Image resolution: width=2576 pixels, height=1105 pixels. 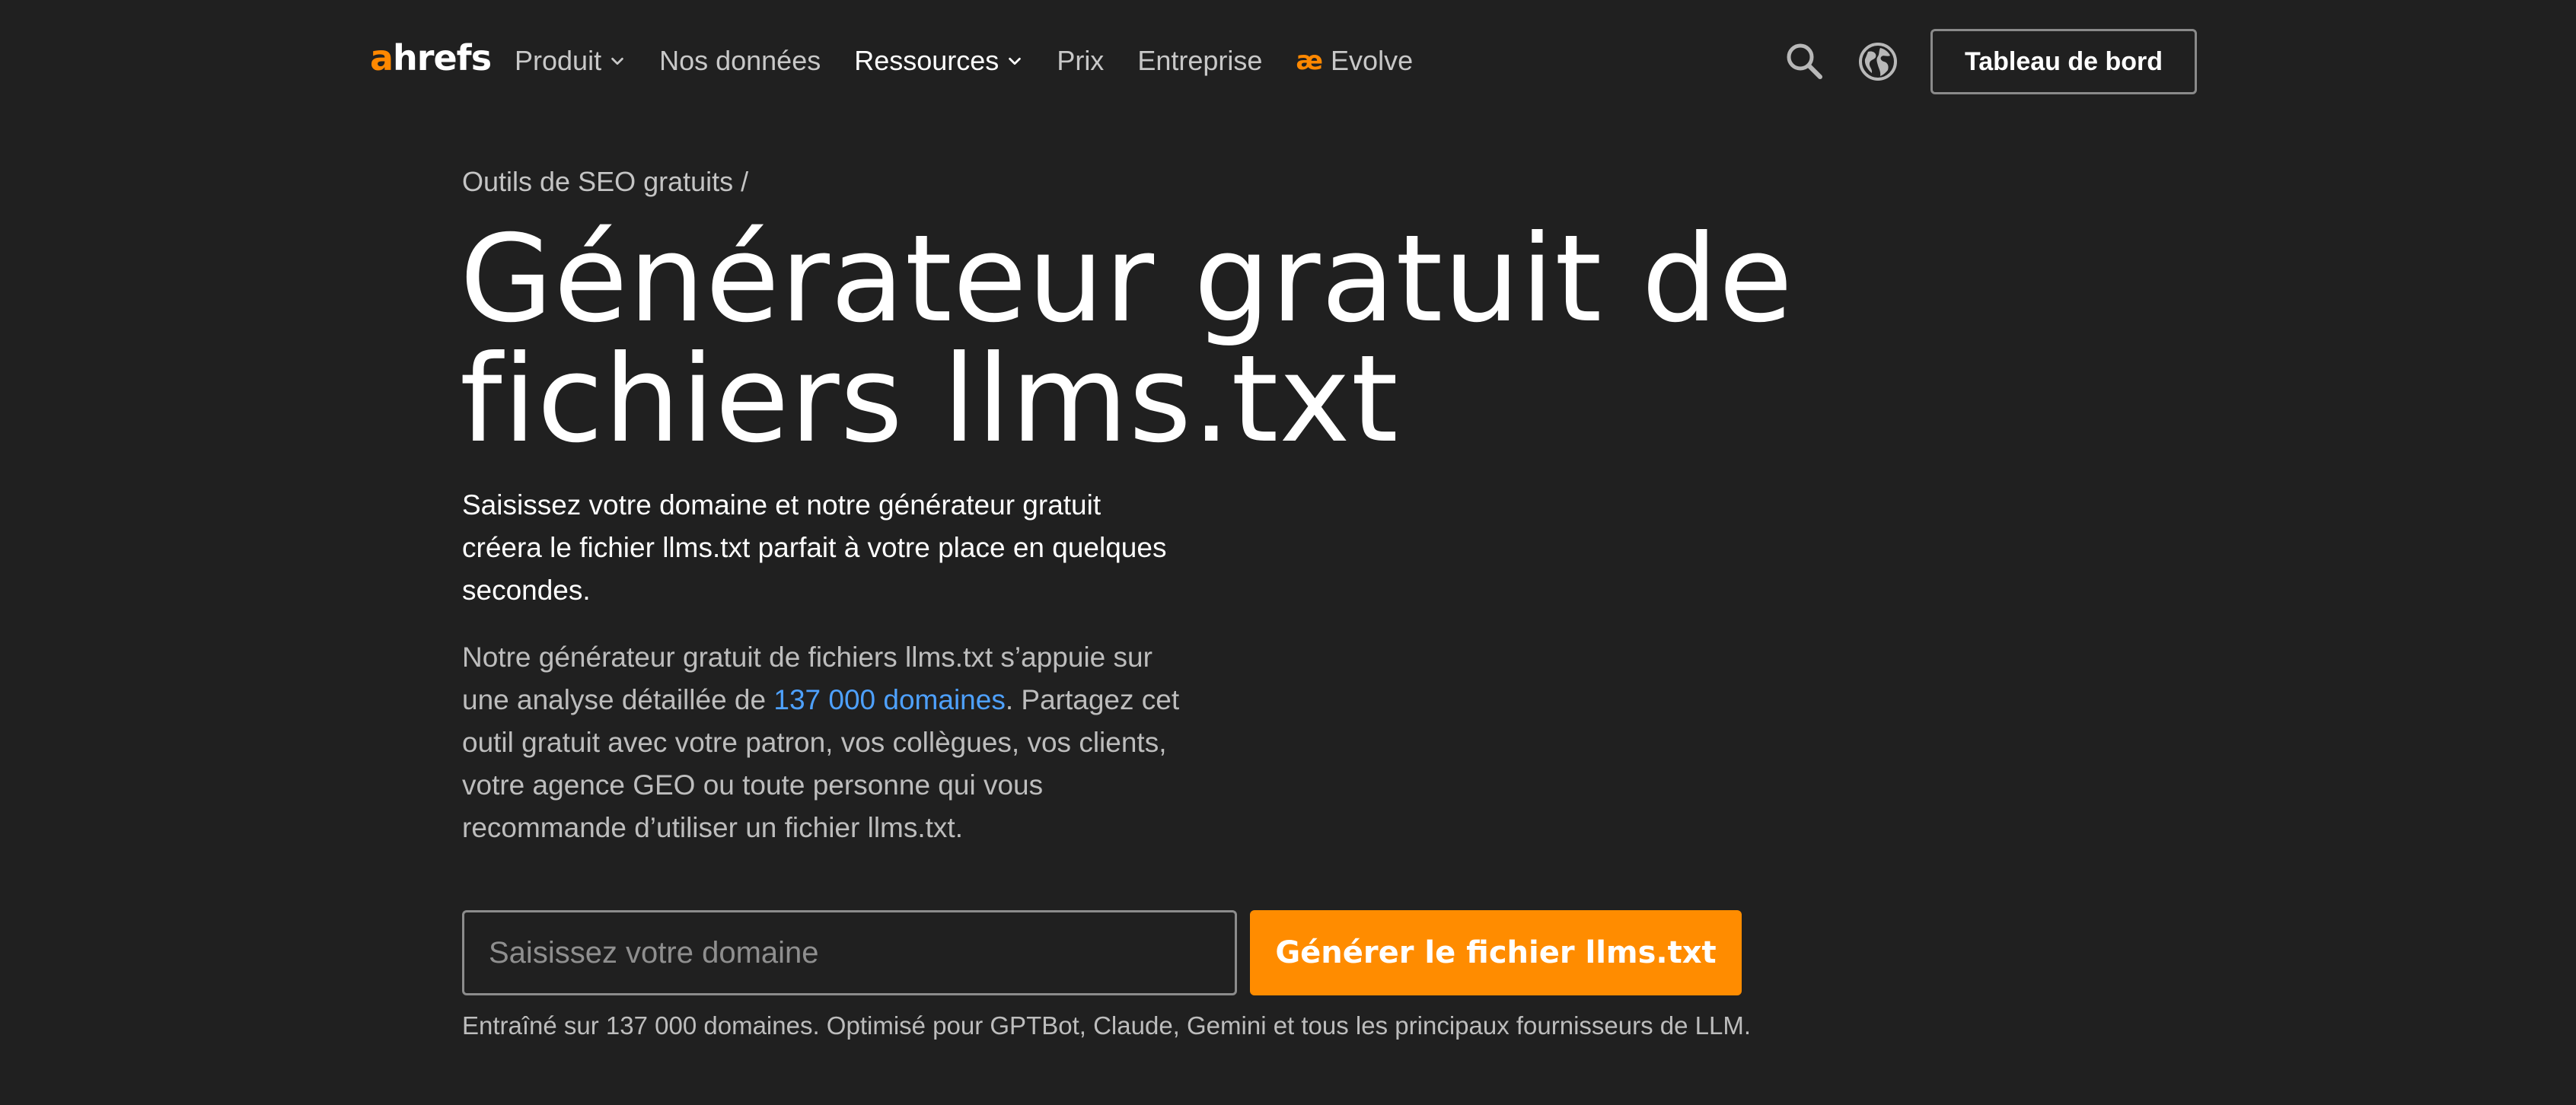 I want to click on domains-link: 137 000 domaines, so click(x=889, y=699).